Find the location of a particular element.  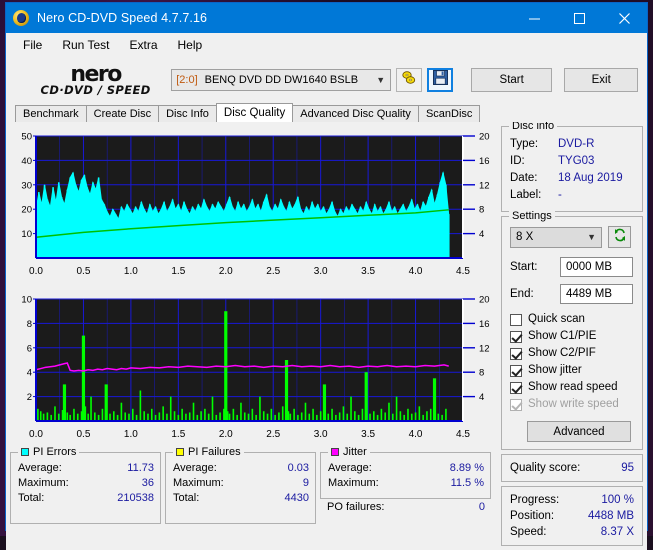

quality-score-row: Quality score: 95 is located at coordinates (572, 468).